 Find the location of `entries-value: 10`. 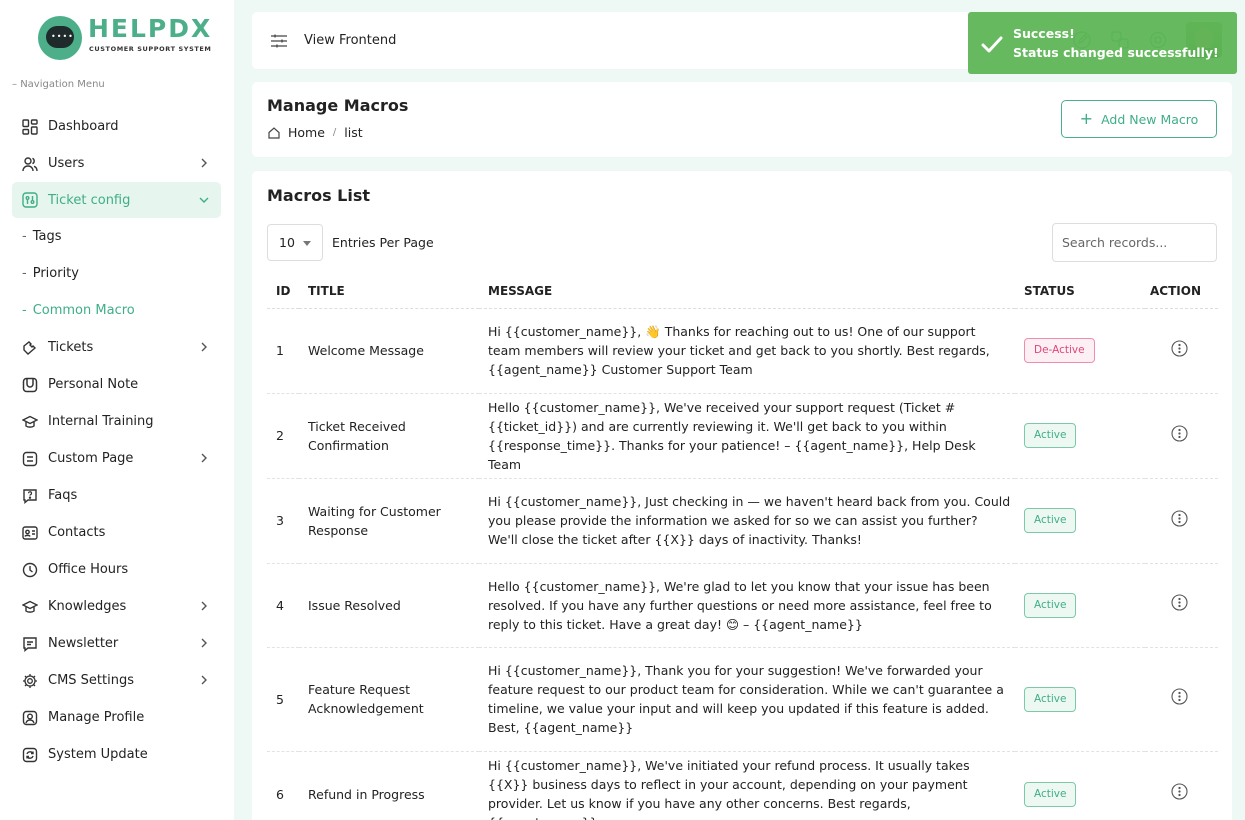

entries-value: 10 is located at coordinates (287, 242).